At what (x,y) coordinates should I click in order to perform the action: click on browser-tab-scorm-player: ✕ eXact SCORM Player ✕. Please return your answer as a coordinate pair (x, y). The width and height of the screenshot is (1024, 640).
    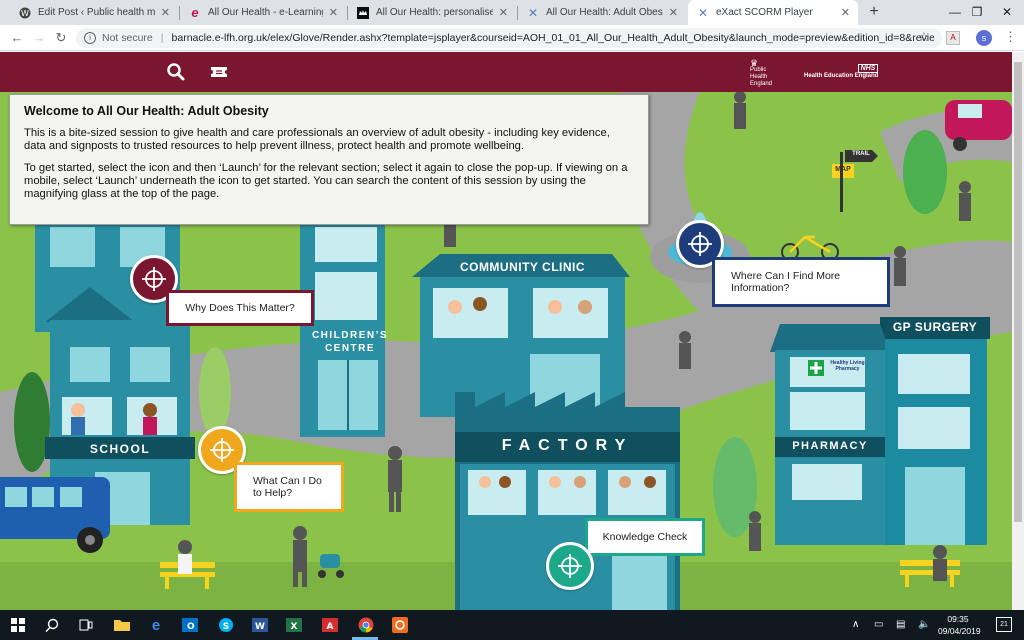
    Looking at the image, I should click on (773, 12).